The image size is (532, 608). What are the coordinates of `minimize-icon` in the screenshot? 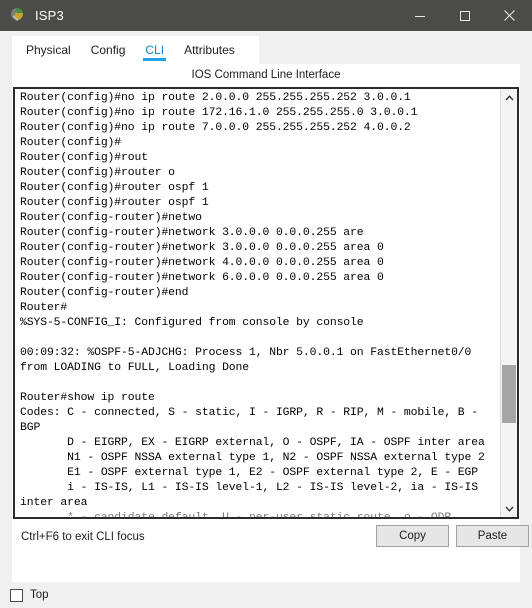 It's located at (419, 16).